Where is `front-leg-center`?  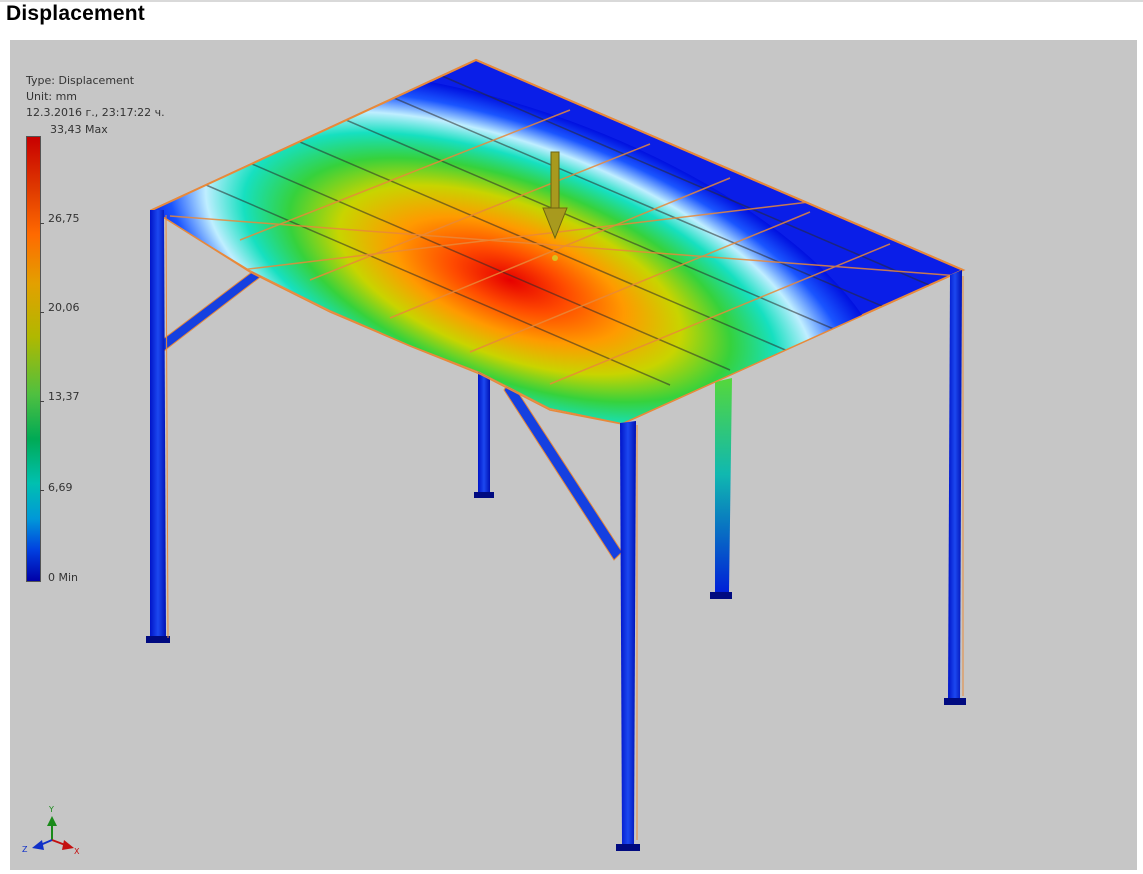
front-leg-center is located at coordinates (628, 636).